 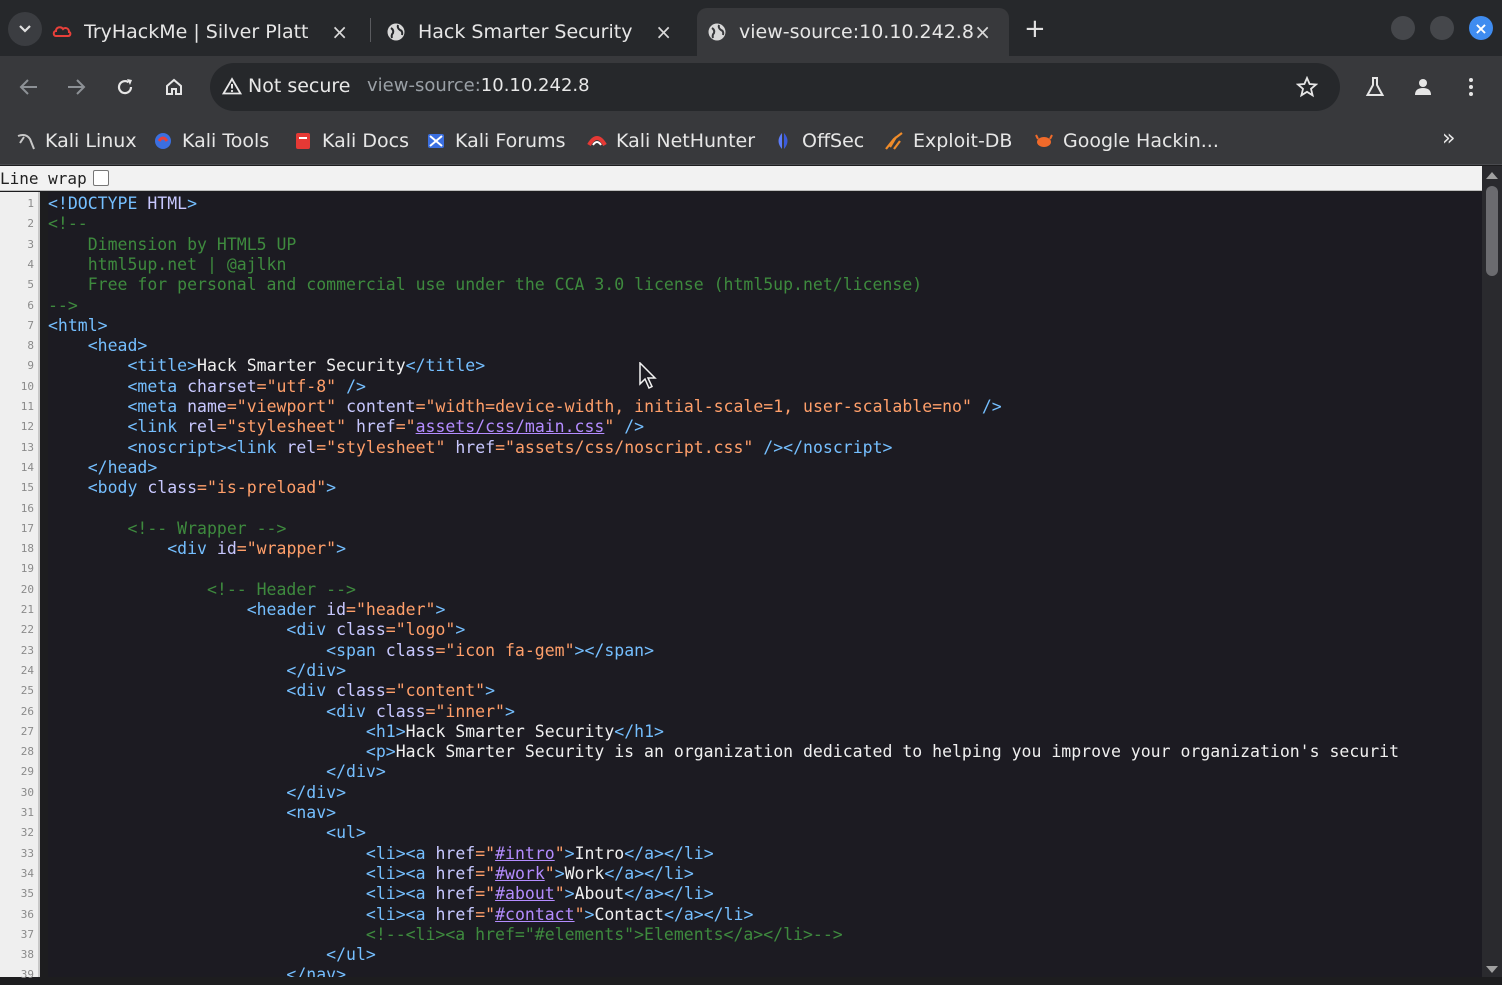 I want to click on line-number: 33, so click(x=27, y=853).